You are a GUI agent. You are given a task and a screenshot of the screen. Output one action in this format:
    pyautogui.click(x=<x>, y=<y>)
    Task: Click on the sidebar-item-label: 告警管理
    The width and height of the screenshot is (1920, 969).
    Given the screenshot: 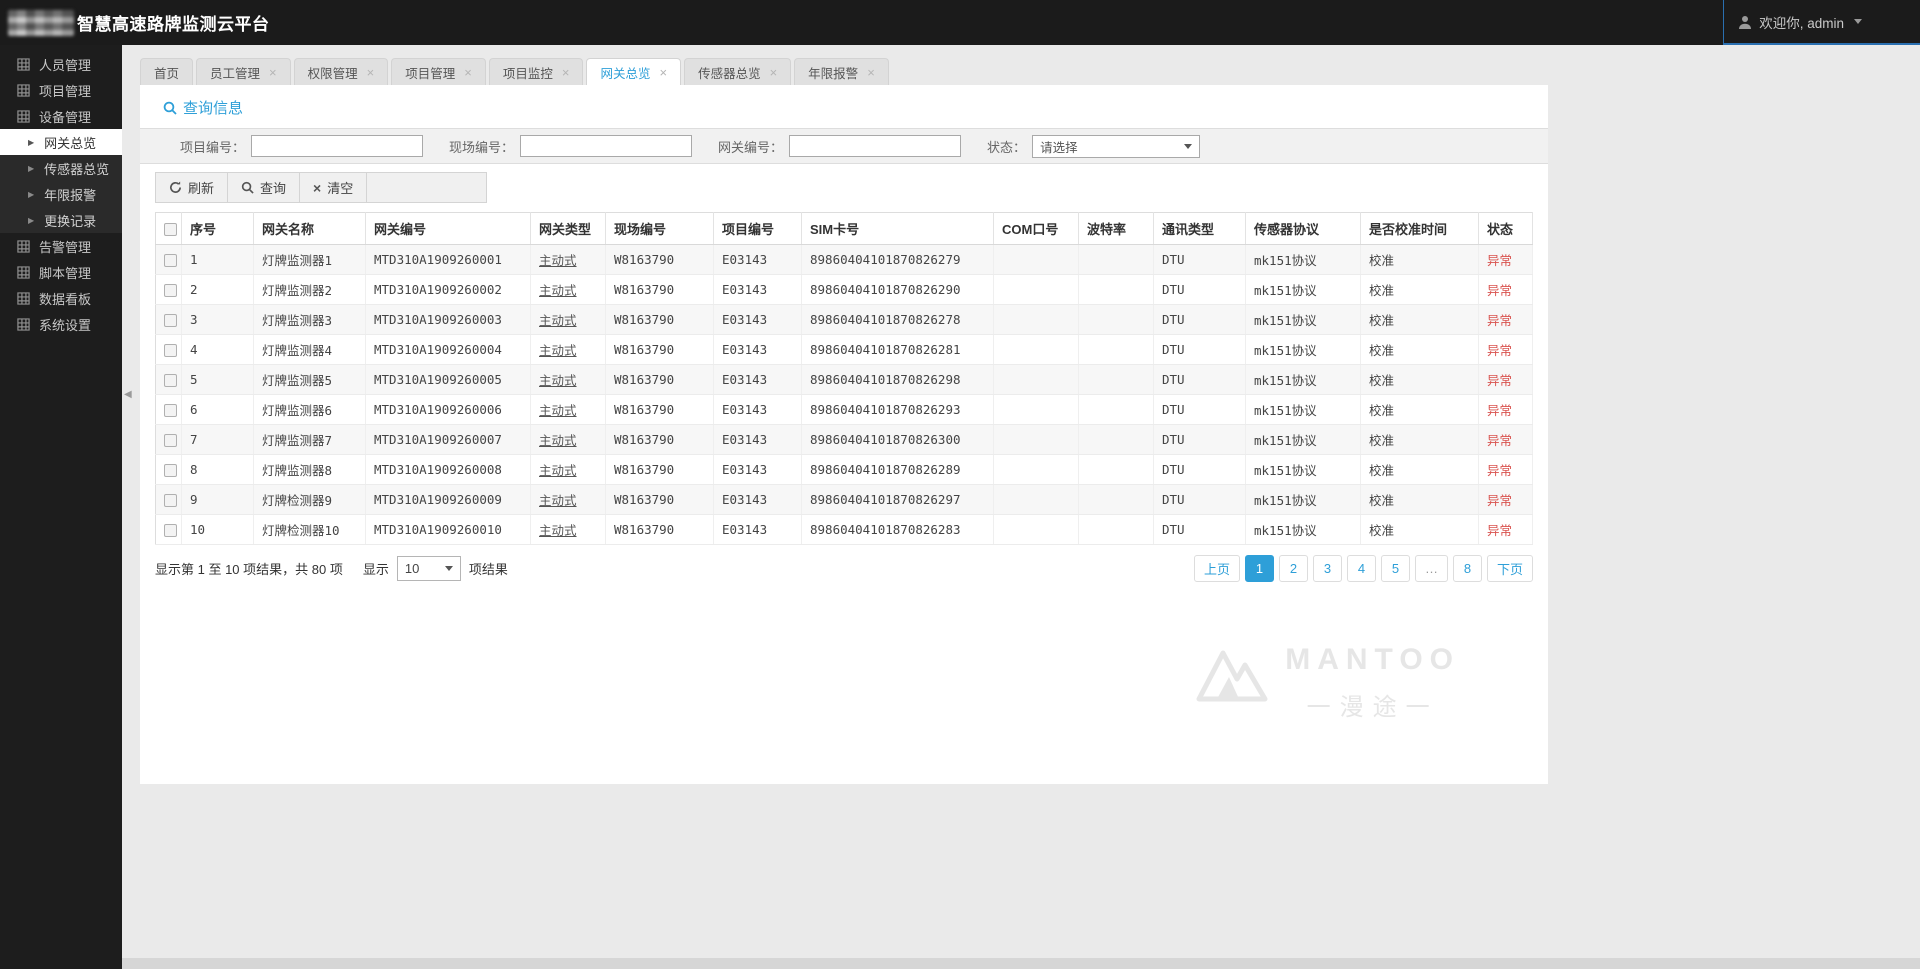 What is the action you would take?
    pyautogui.click(x=65, y=247)
    